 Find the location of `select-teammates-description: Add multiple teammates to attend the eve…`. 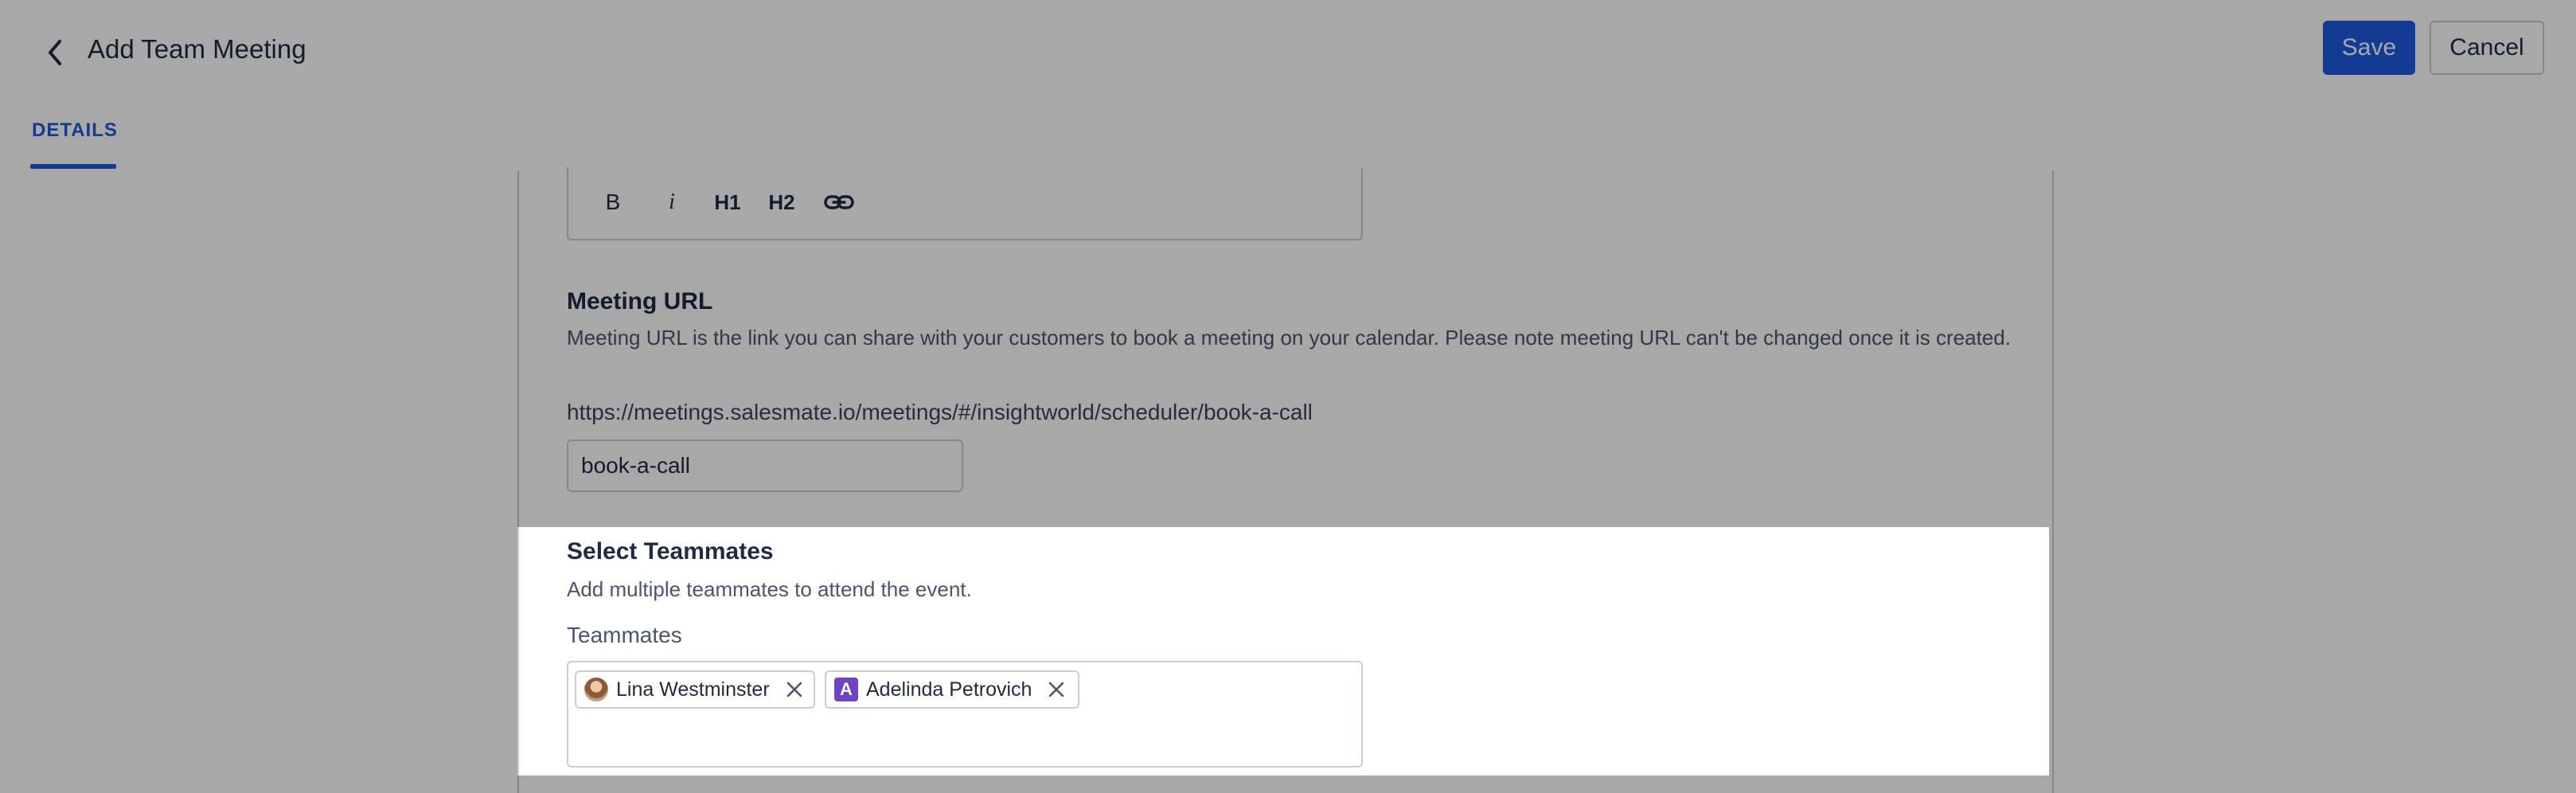

select-teammates-description: Add multiple teammates to attend the eve… is located at coordinates (769, 589).